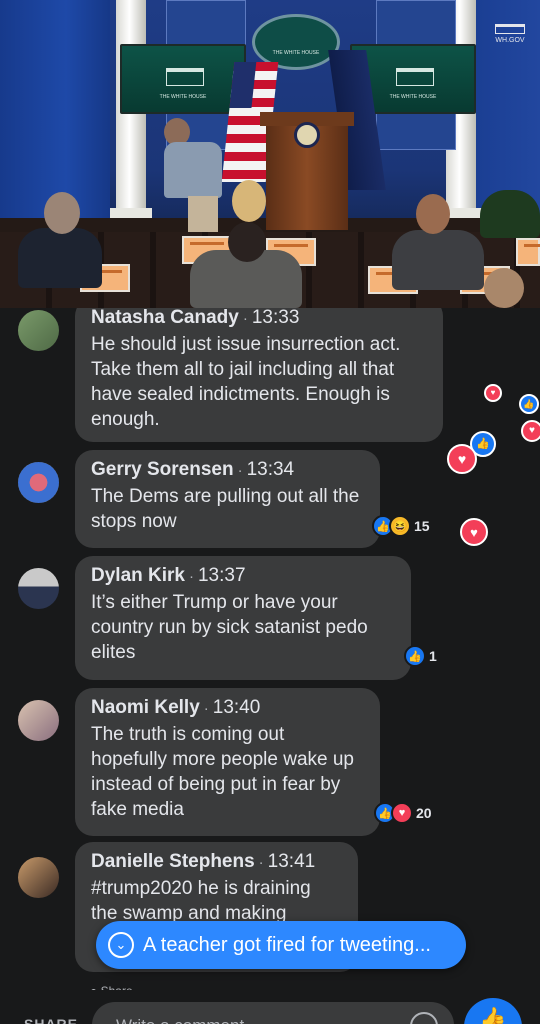 The height and width of the screenshot is (1024, 540). I want to click on share-button: SHARE, so click(51, 1020).